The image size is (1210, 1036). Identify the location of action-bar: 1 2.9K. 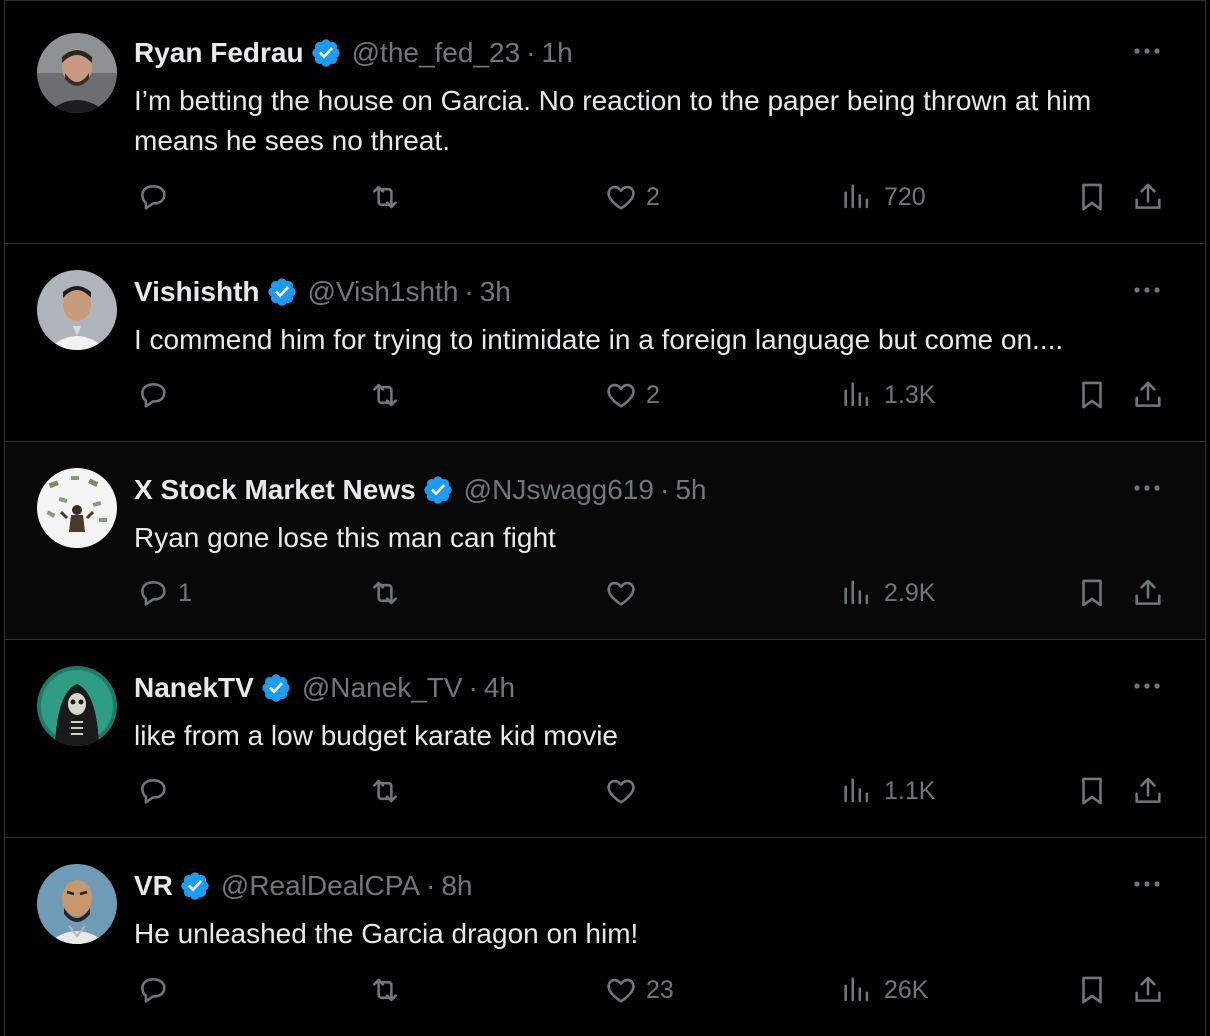
(649, 593).